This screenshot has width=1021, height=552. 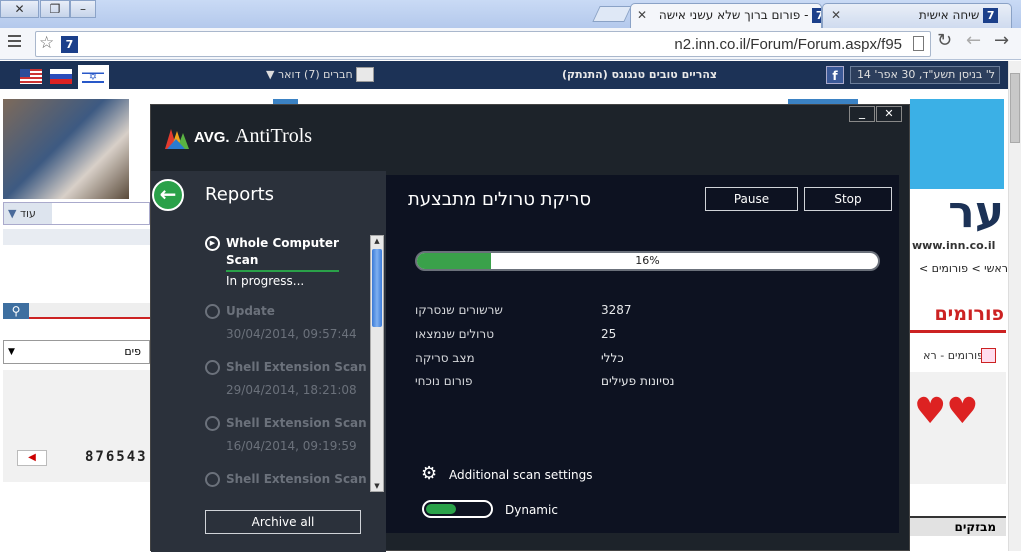 What do you see at coordinates (751, 199) in the screenshot?
I see `pause-button: Pause` at bounding box center [751, 199].